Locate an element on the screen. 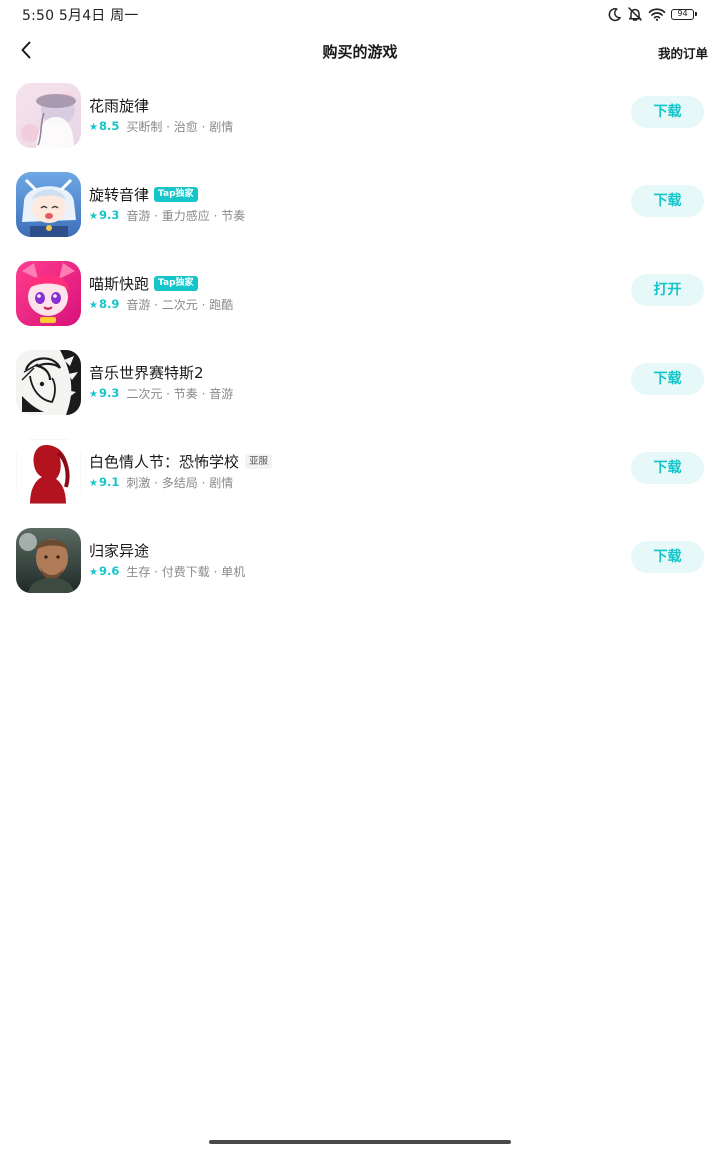 This screenshot has width=720, height=1152. open-button: 打开 is located at coordinates (667, 290).